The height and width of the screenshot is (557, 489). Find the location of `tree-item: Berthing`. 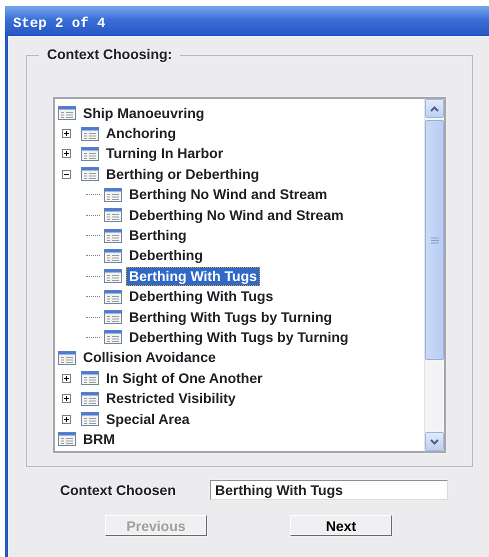

tree-item: Berthing is located at coordinates (158, 236).